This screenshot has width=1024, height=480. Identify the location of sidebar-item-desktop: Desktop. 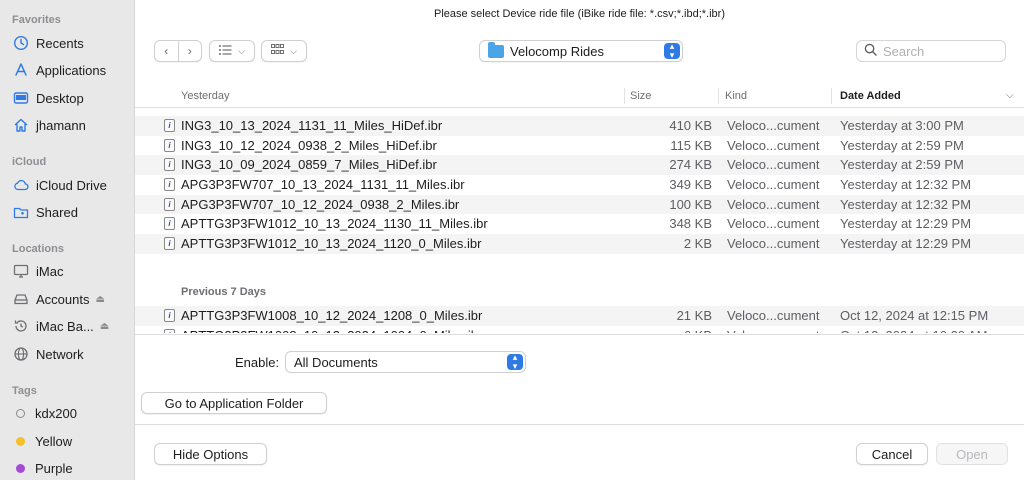
(72, 98).